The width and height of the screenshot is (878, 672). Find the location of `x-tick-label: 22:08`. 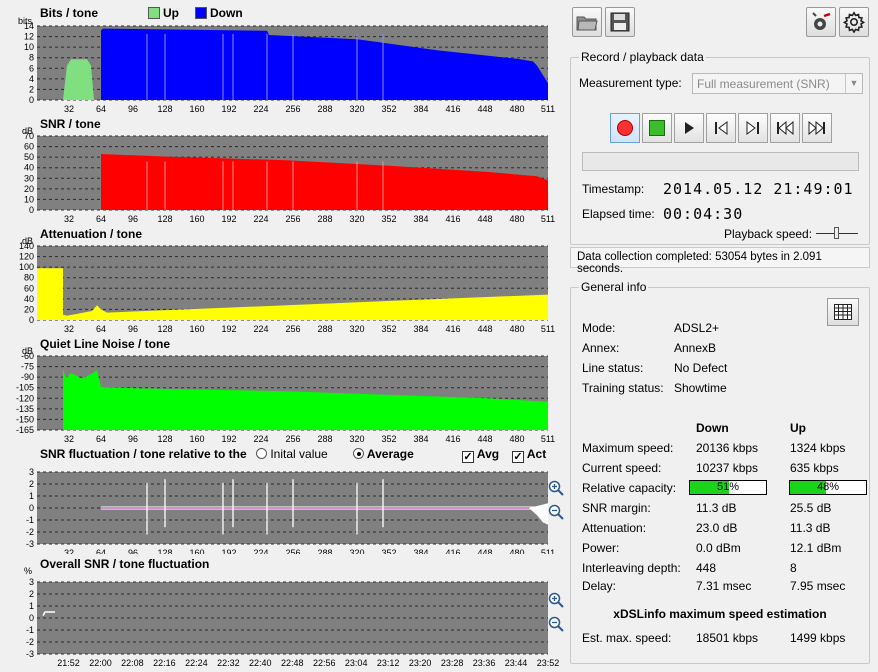

x-tick-label: 22:08 is located at coordinates (132, 663).